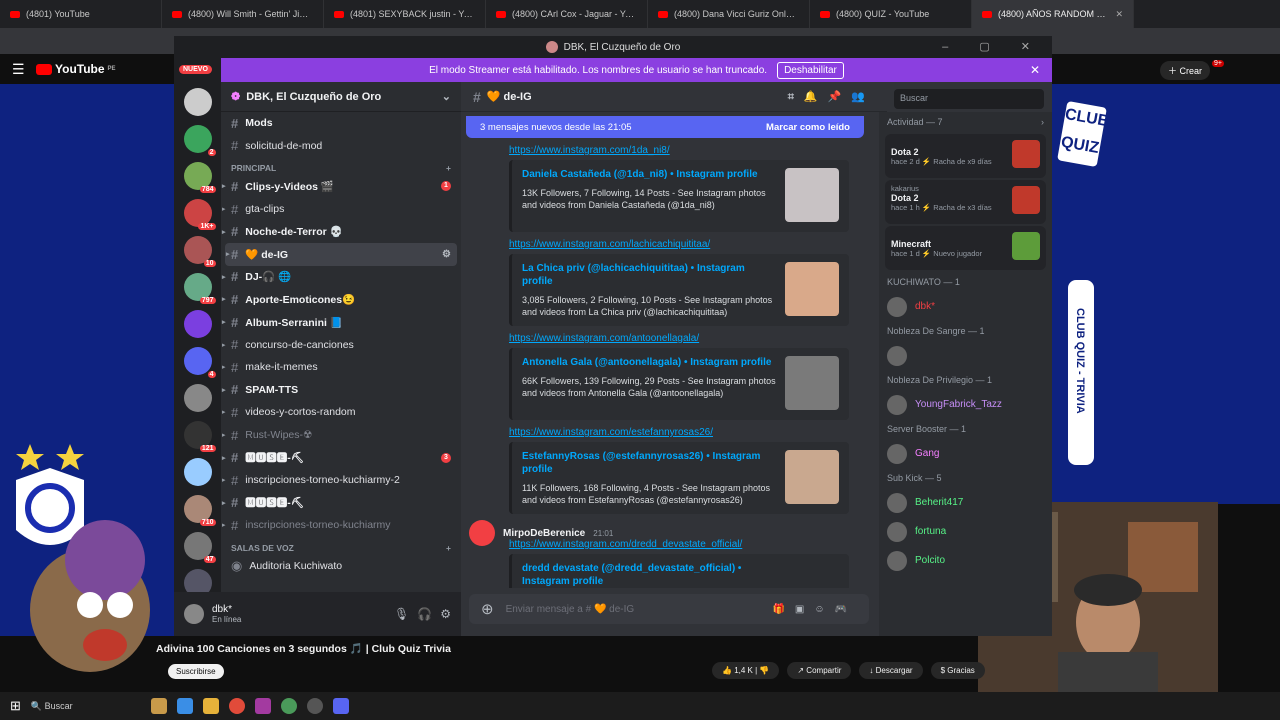 This screenshot has width=1280, height=720. Describe the element at coordinates (341, 390) in the screenshot. I see `channel-item: ▸ # SPAM-TTS` at that location.